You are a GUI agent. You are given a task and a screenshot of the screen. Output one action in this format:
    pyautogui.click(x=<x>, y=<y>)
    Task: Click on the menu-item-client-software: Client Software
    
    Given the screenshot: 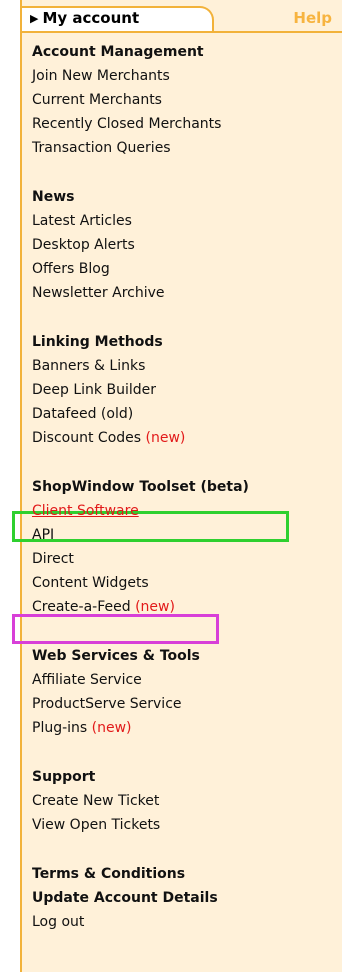 What is the action you would take?
    pyautogui.click(x=182, y=511)
    